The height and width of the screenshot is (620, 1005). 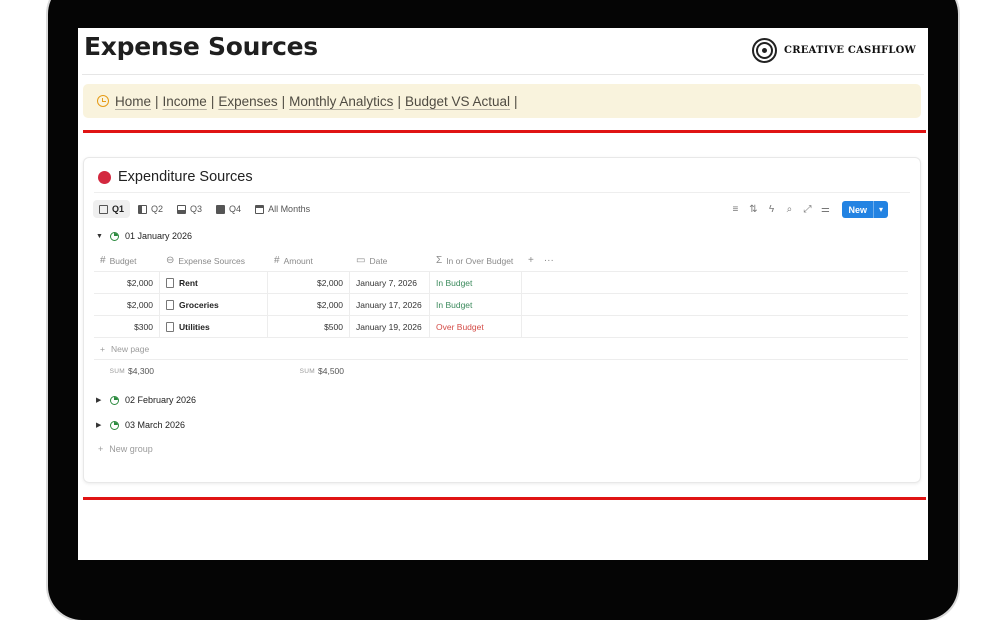 I want to click on new-button: New ▾, so click(x=865, y=209).